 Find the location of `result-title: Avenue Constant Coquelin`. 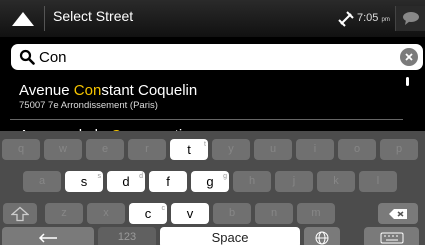

result-title: Avenue Constant Coquelin is located at coordinates (108, 90).